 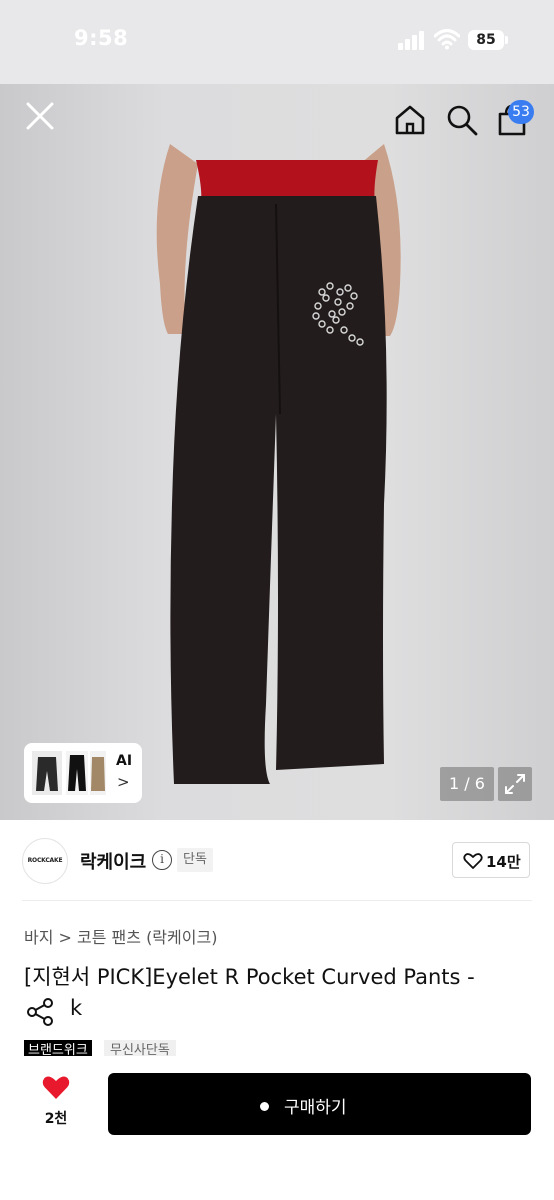 I want to click on brand-like-count: 14만, so click(x=503, y=862).